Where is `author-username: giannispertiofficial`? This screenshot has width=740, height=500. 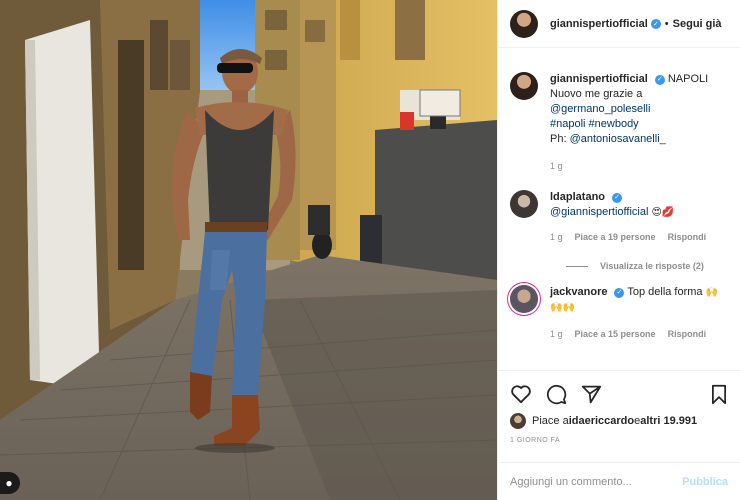
author-username: giannispertiofficial is located at coordinates (599, 24).